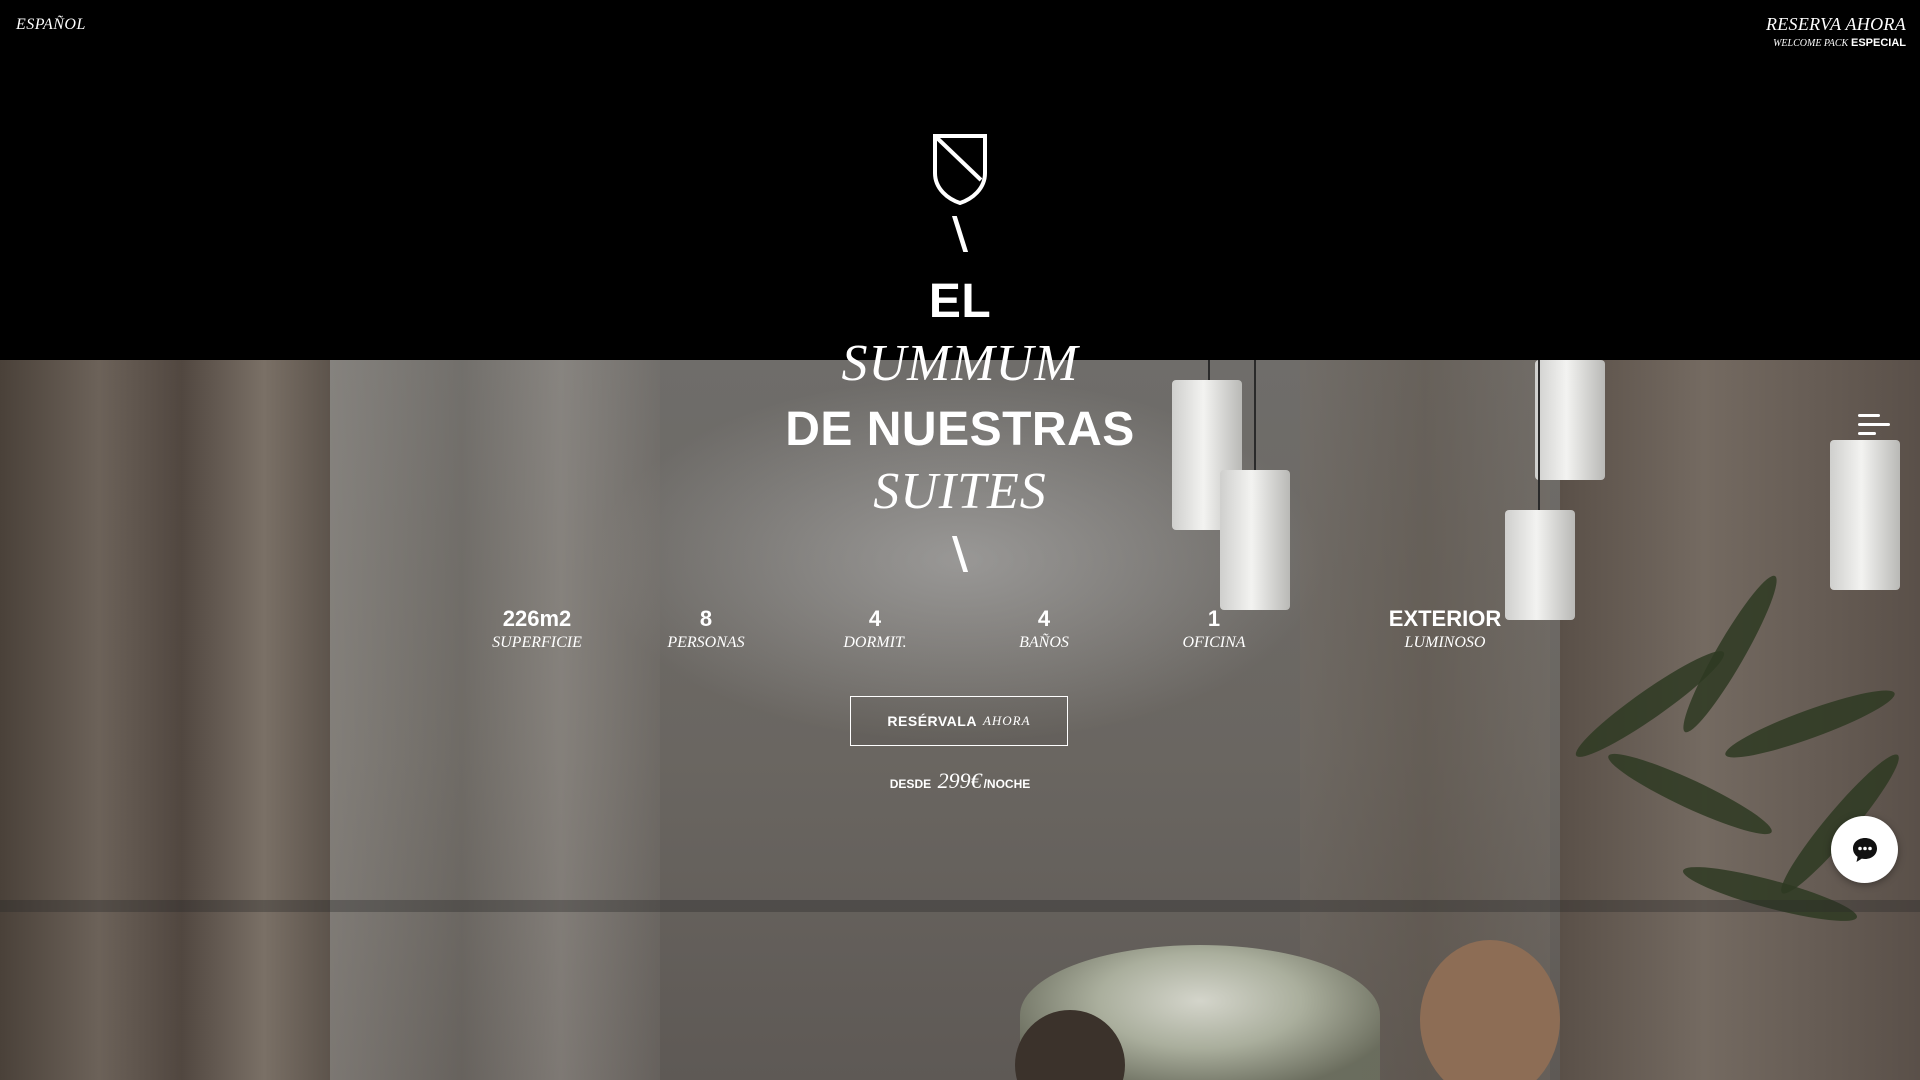  What do you see at coordinates (706, 618) in the screenshot?
I see `stat-value: 8` at bounding box center [706, 618].